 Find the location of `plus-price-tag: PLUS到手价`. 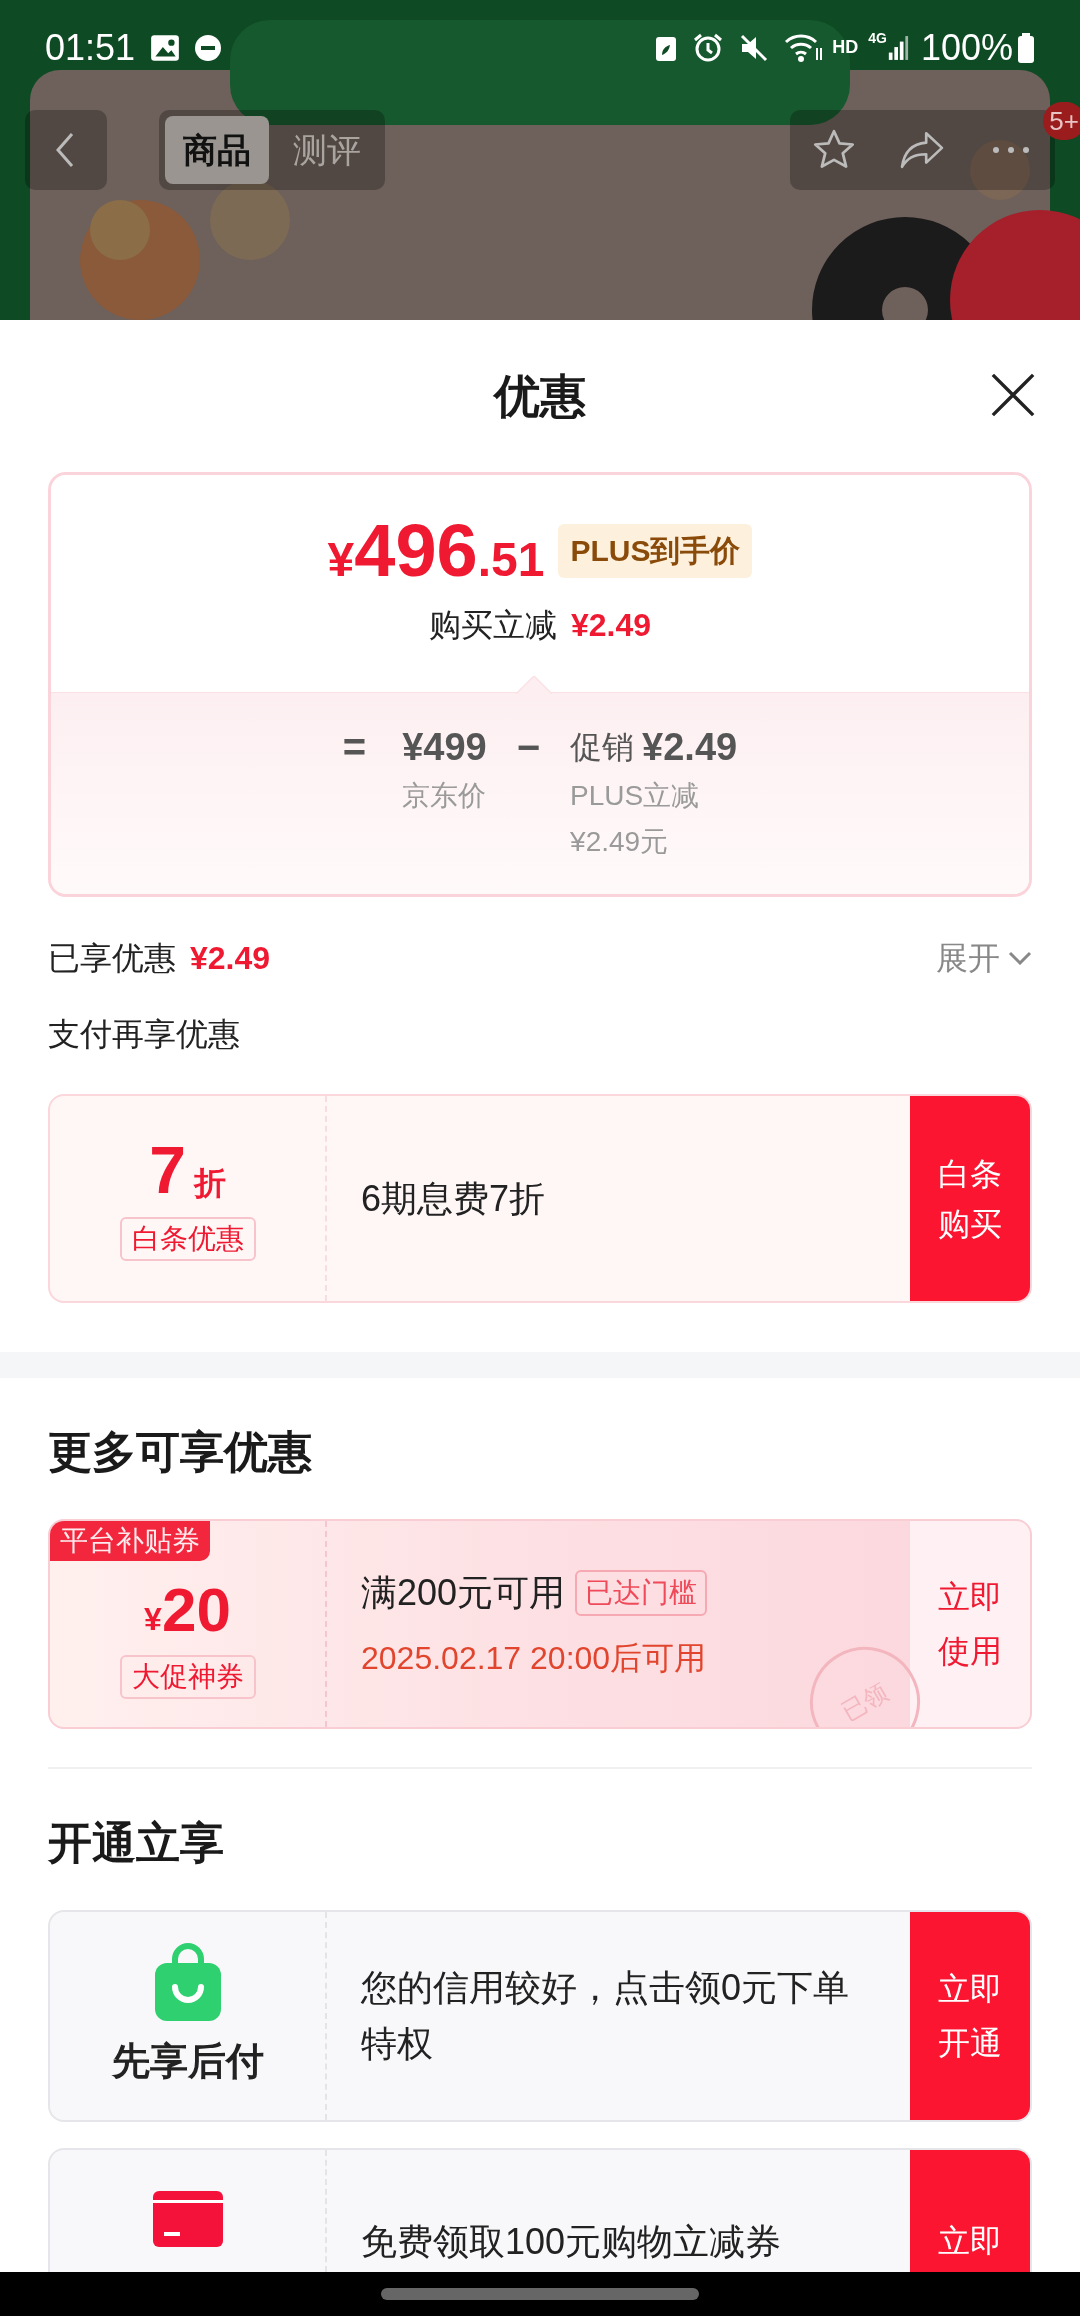

plus-price-tag: PLUS到手价 is located at coordinates (655, 551).